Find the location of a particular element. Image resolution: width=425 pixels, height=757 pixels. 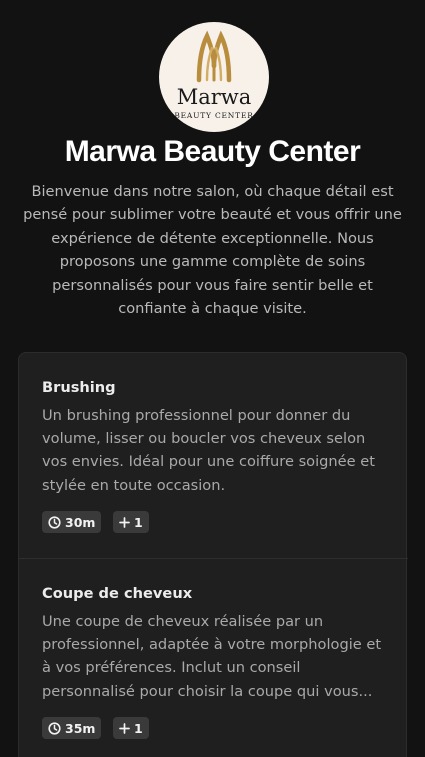

duration-badge: 35m is located at coordinates (72, 728).